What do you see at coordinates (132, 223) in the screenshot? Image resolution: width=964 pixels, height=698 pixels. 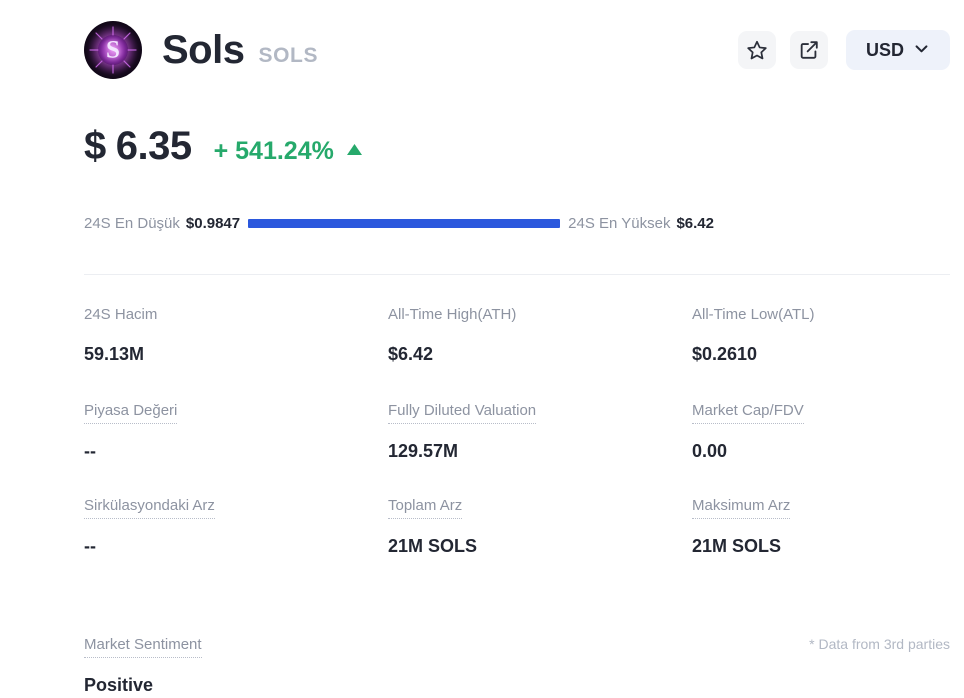 I see `range-low-label: 24S En Düşük` at bounding box center [132, 223].